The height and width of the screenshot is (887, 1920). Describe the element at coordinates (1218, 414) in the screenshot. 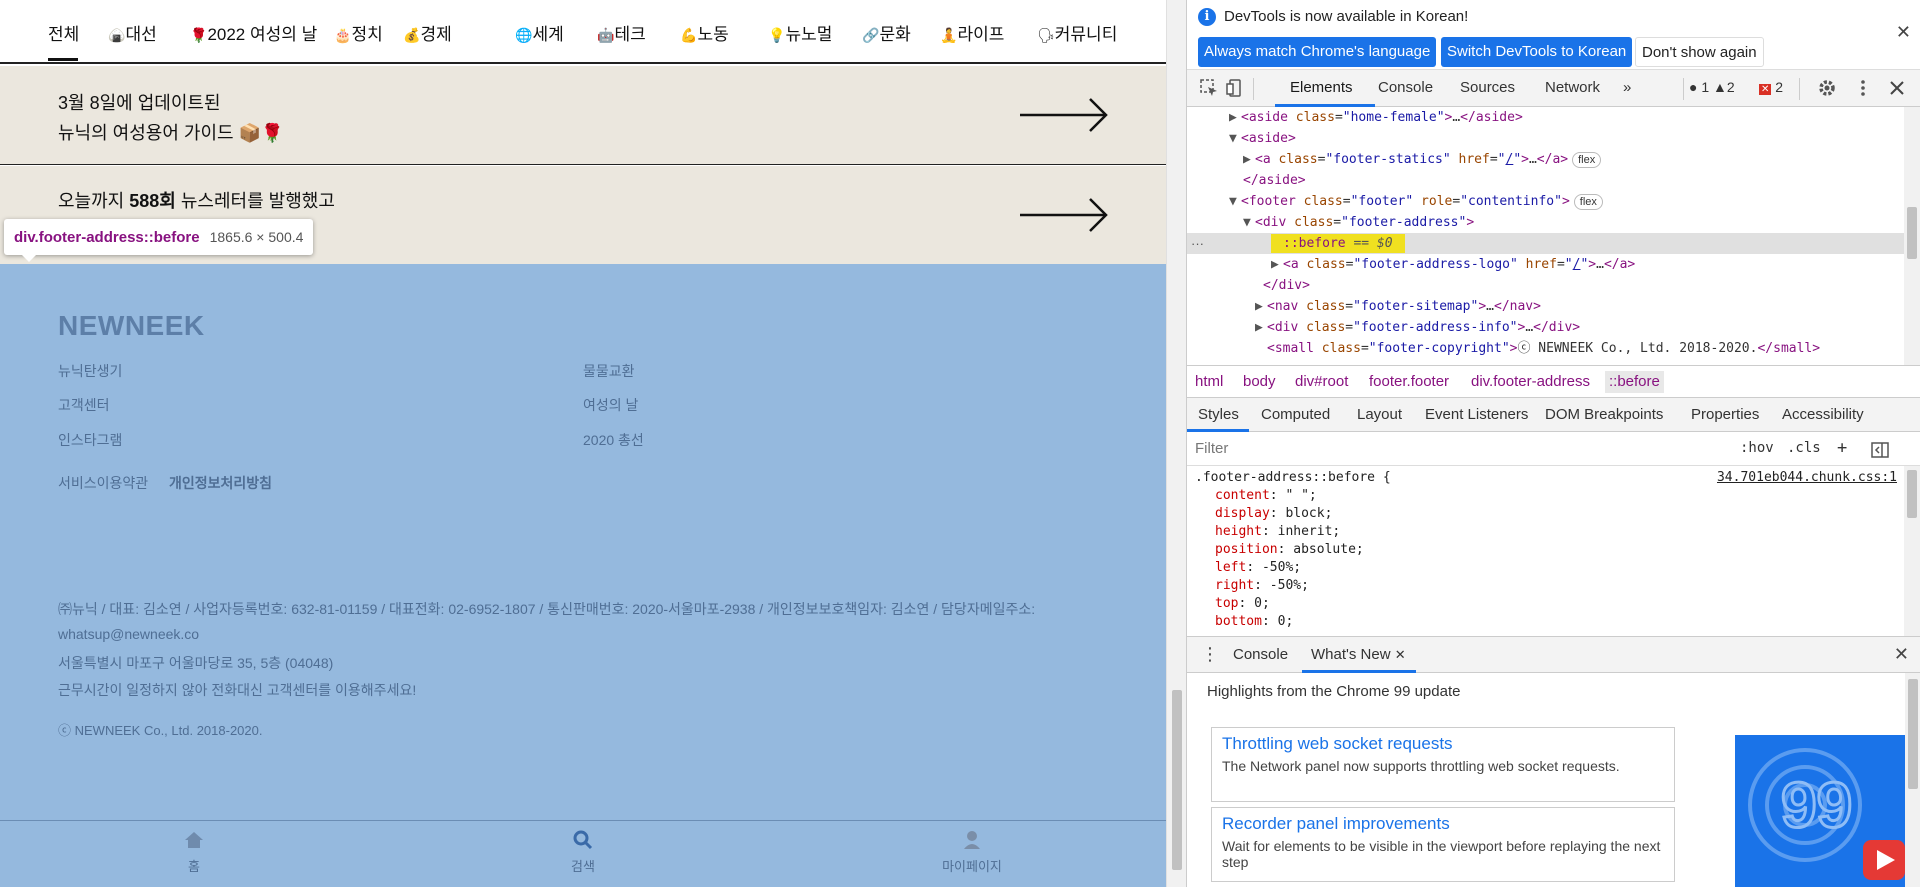

I see `tab-styles: Styles` at that location.